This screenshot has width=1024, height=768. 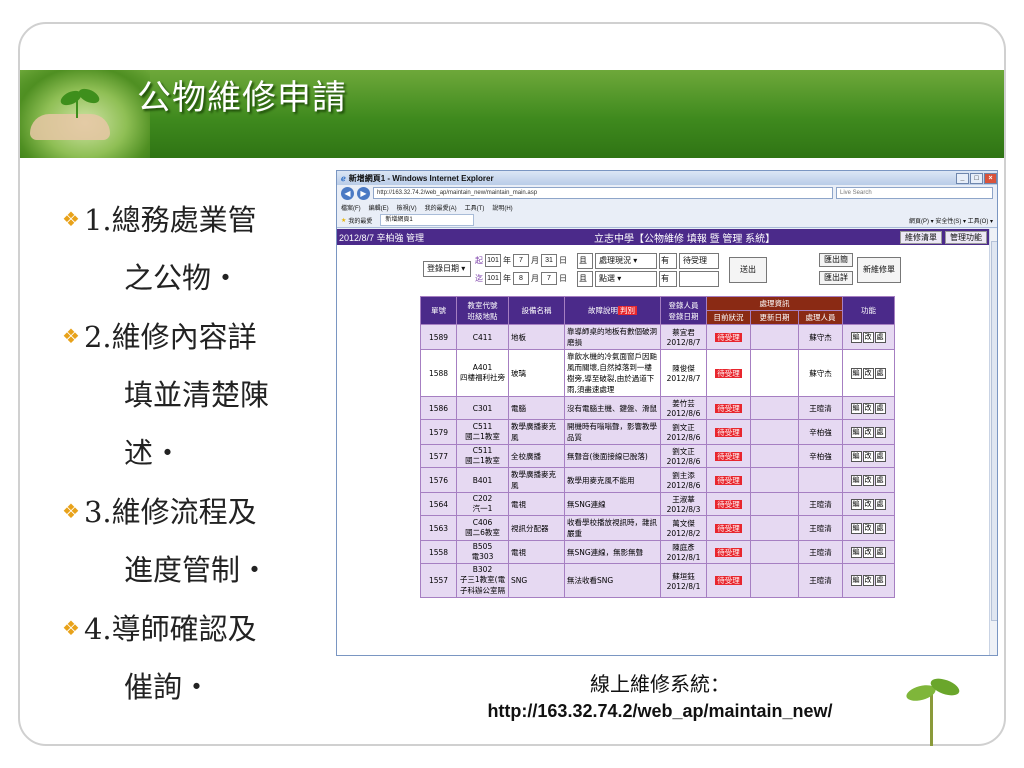 I want to click on admin-functions-button: 管理功能, so click(x=966, y=237).